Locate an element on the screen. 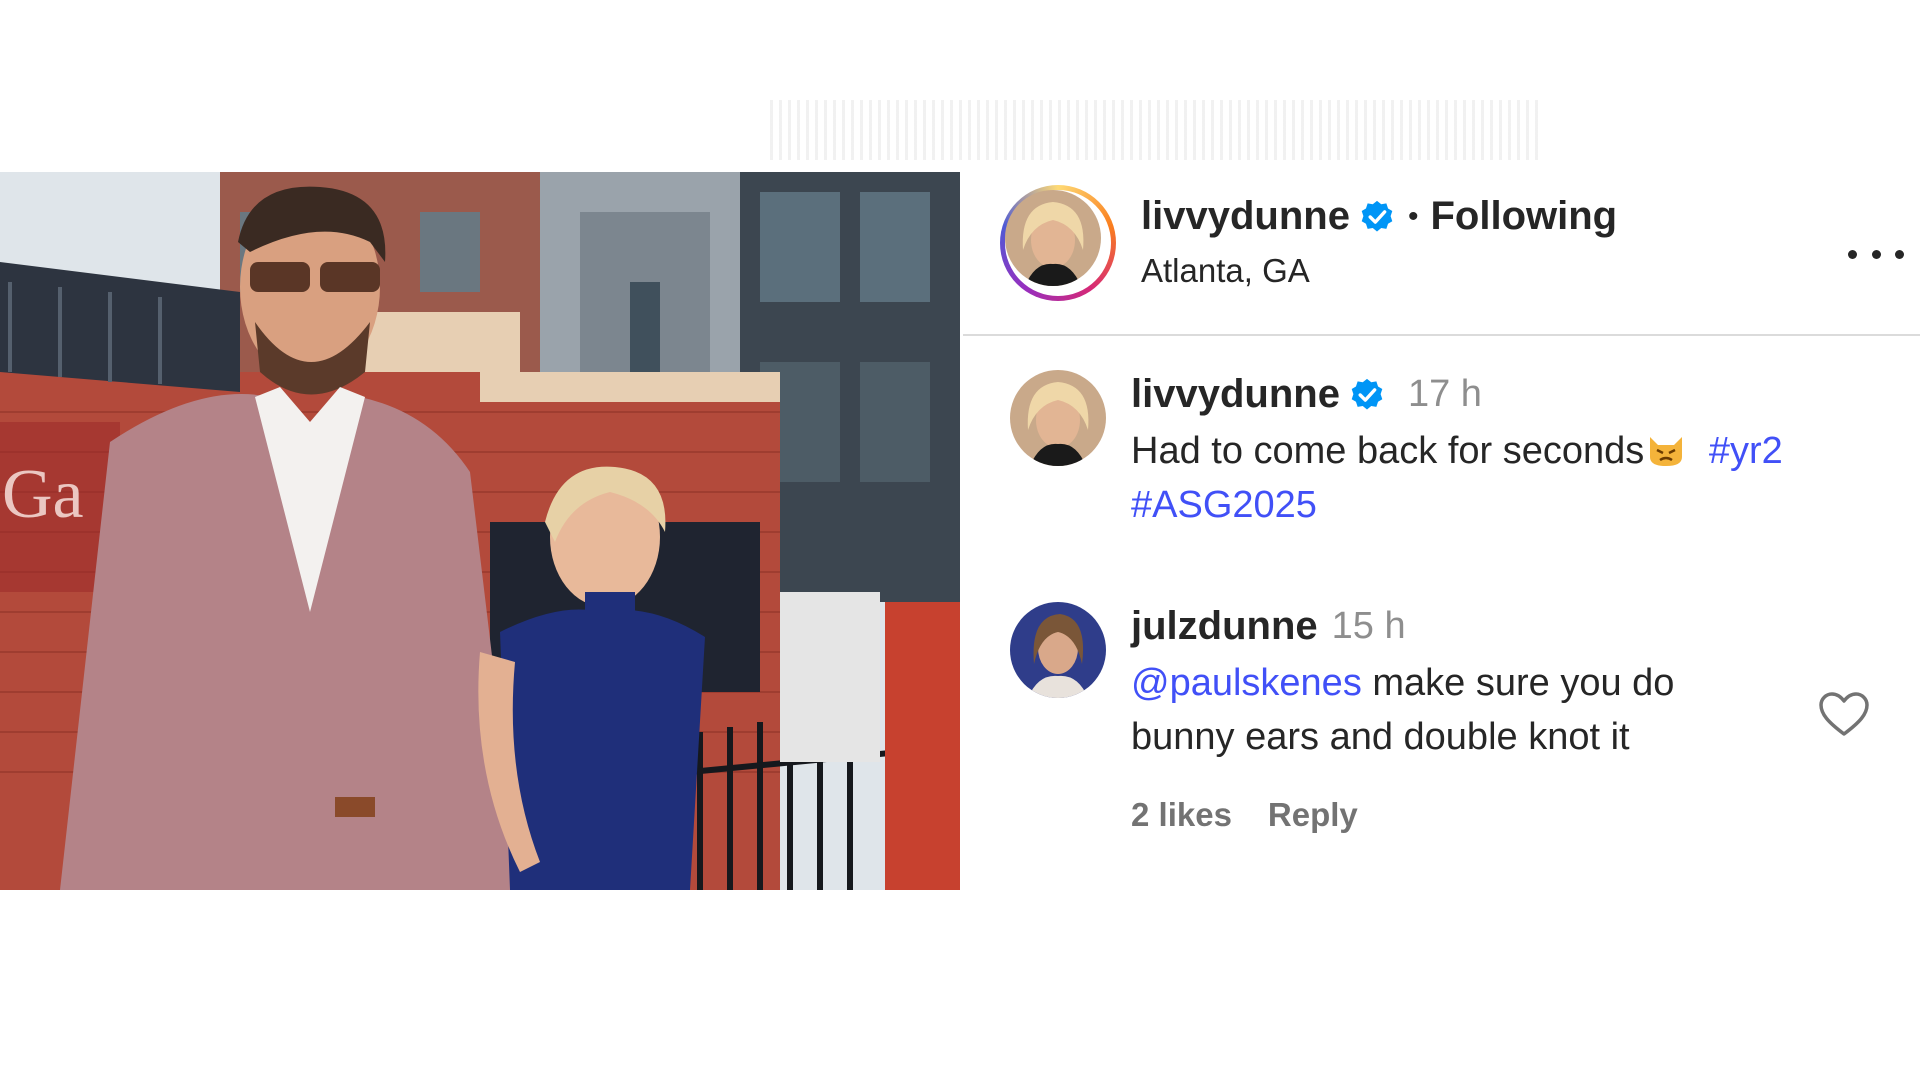 The image size is (1920, 1080). caption-body: Had to come back for seconds is located at coordinates (1388, 451).